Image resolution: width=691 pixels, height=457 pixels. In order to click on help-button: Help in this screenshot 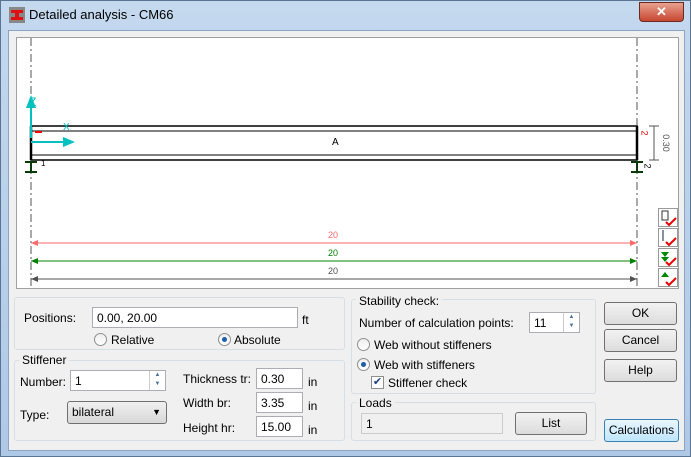, I will do `click(640, 370)`.